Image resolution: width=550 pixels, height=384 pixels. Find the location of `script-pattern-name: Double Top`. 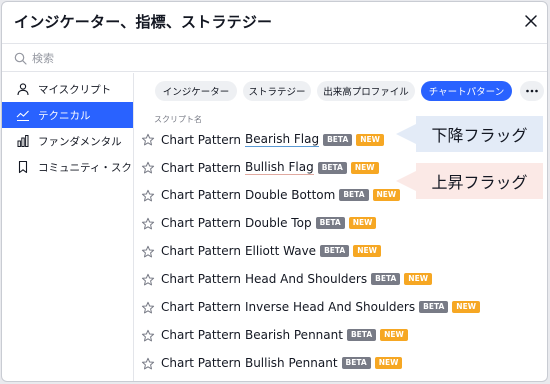

script-pattern-name: Double Top is located at coordinates (278, 223).